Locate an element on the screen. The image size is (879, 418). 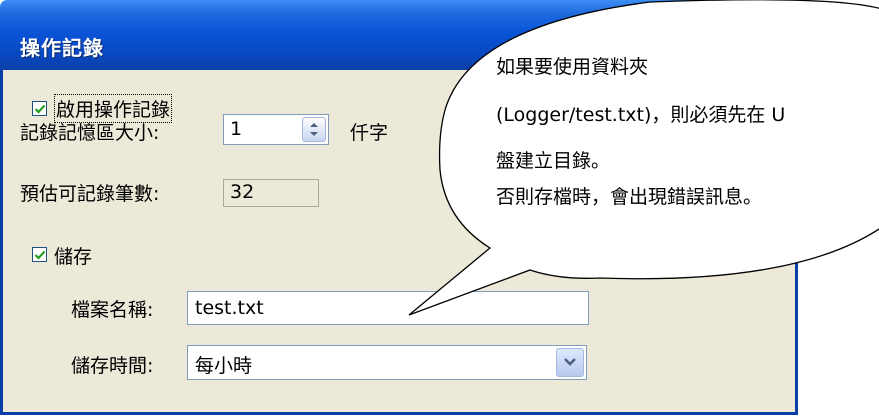
callout-line-4: 否則存檔時，會出現錯誤訊息。 is located at coordinates (629, 197).